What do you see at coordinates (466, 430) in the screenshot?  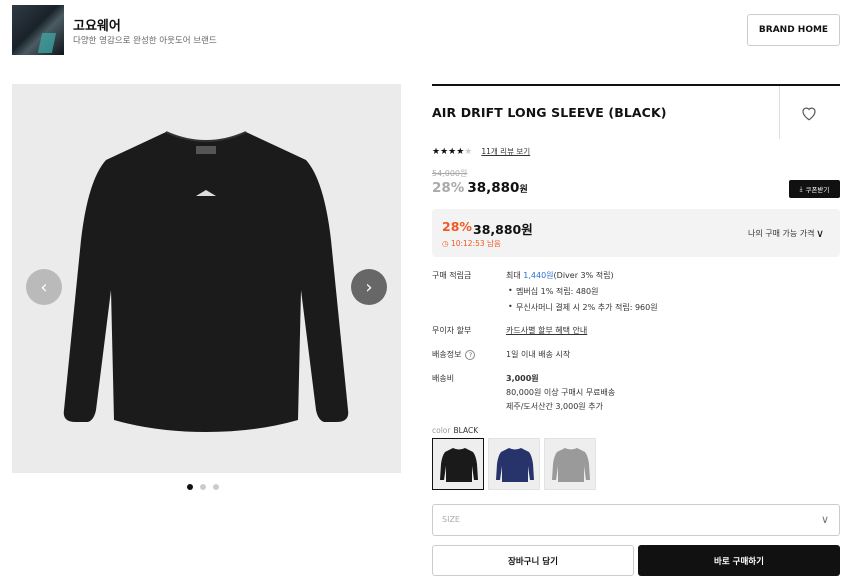 I see `selected-color: BLACK` at bounding box center [466, 430].